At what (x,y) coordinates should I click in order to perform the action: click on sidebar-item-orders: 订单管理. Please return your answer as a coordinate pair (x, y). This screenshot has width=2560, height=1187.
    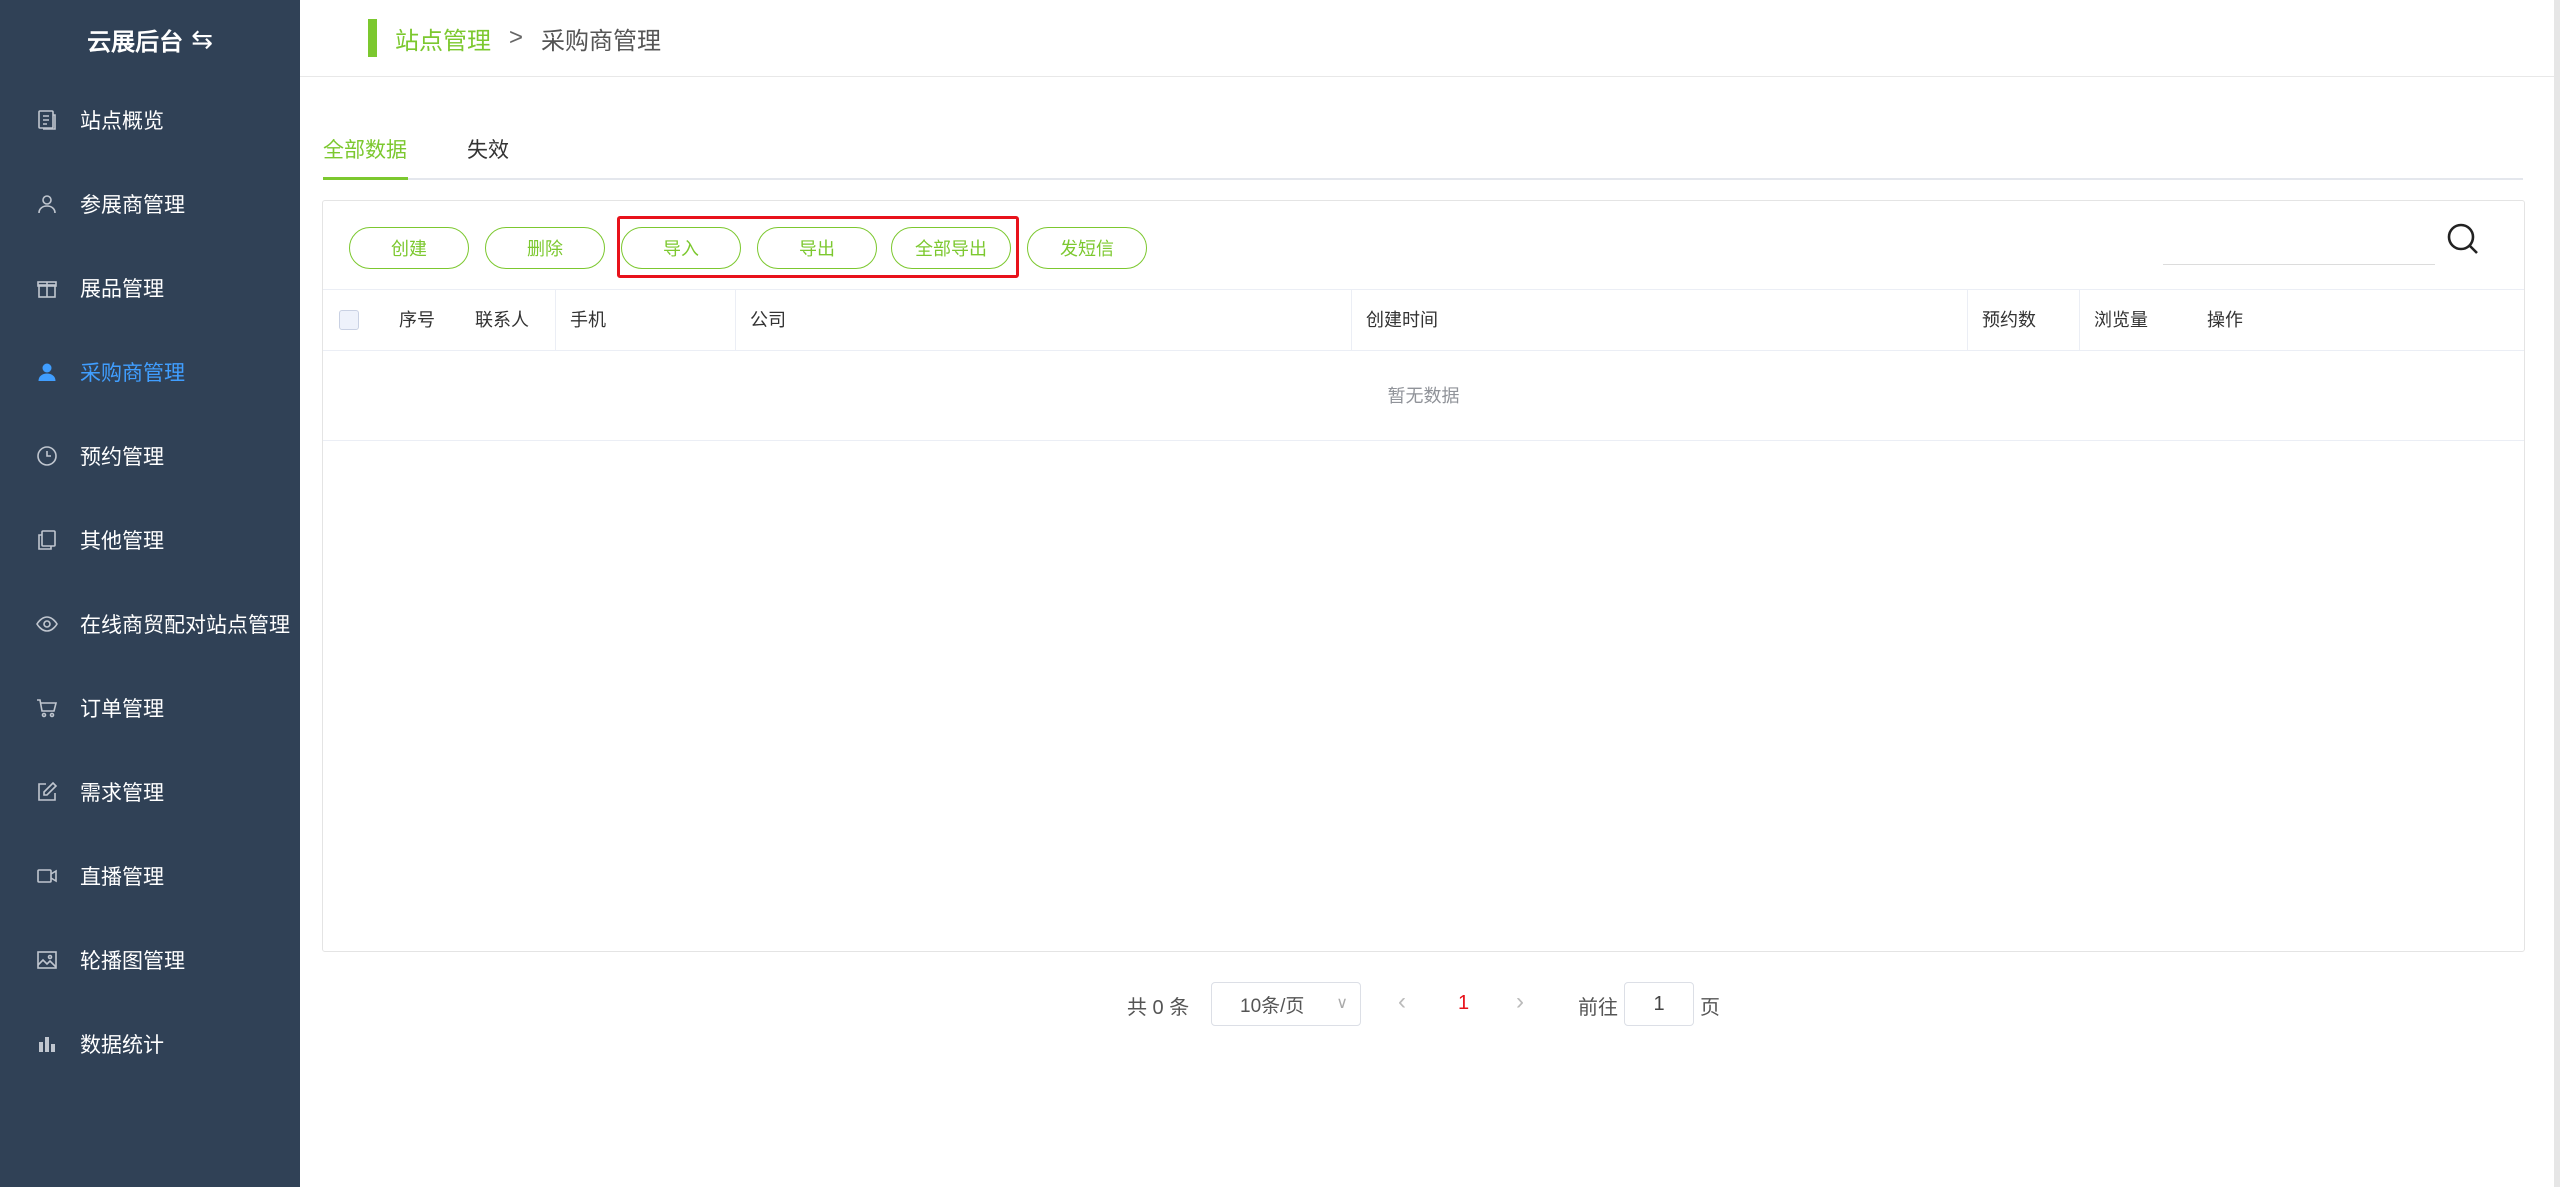
    Looking at the image, I should click on (150, 708).